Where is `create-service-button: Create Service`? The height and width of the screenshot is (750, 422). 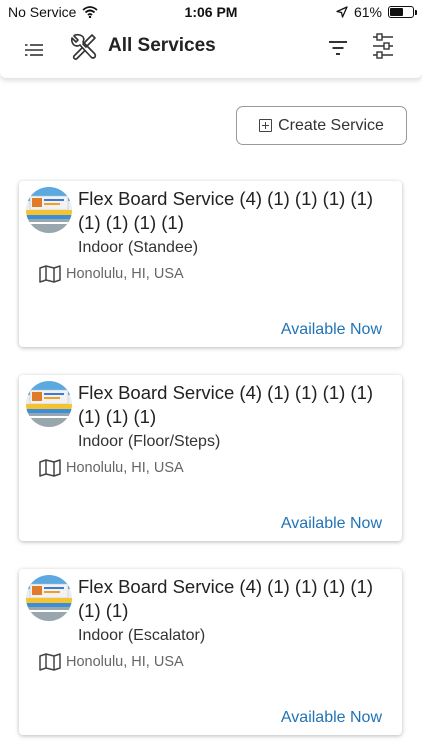
create-service-button: Create Service is located at coordinates (321, 125).